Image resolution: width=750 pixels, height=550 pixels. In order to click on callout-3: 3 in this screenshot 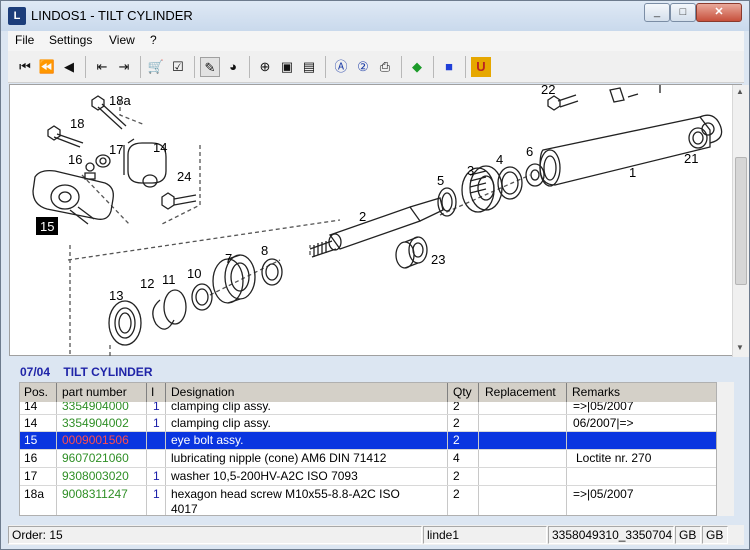, I will do `click(470, 170)`.